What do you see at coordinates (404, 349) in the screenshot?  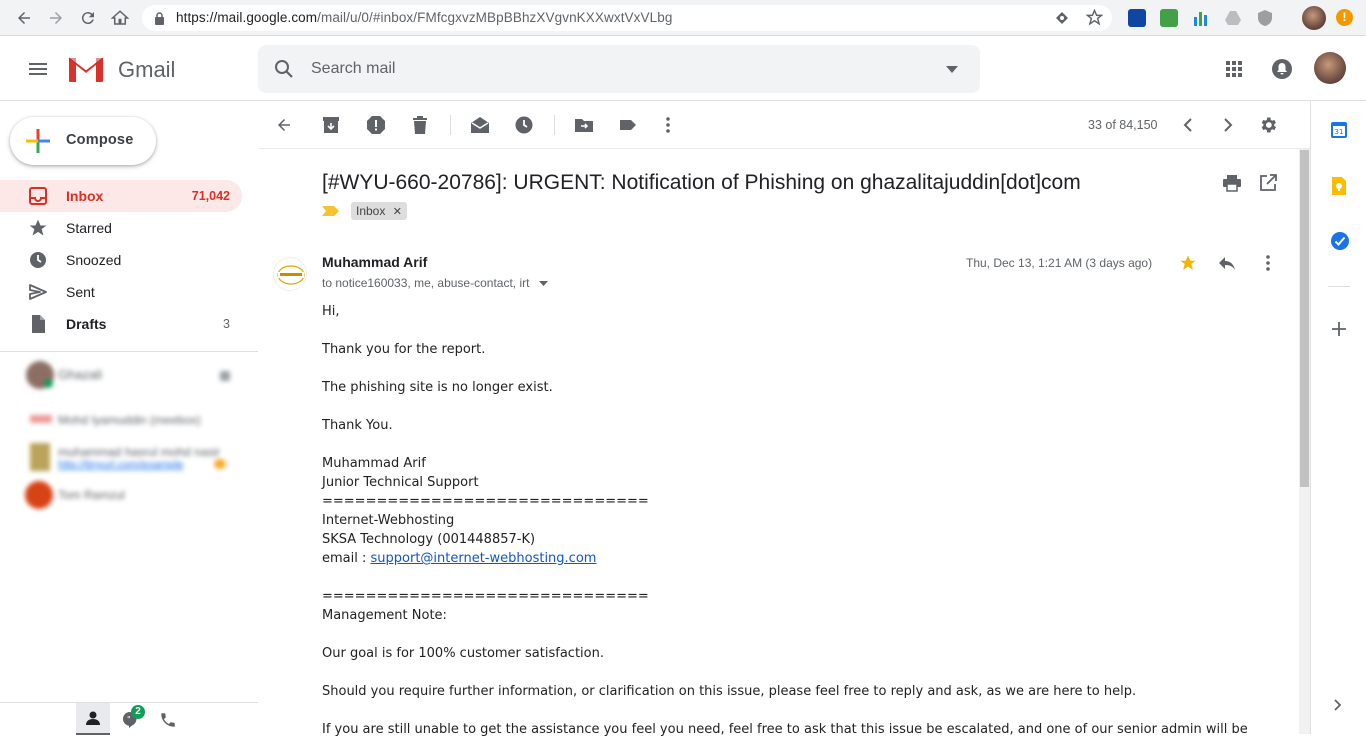 I see `body-line: Thank you for the report.` at bounding box center [404, 349].